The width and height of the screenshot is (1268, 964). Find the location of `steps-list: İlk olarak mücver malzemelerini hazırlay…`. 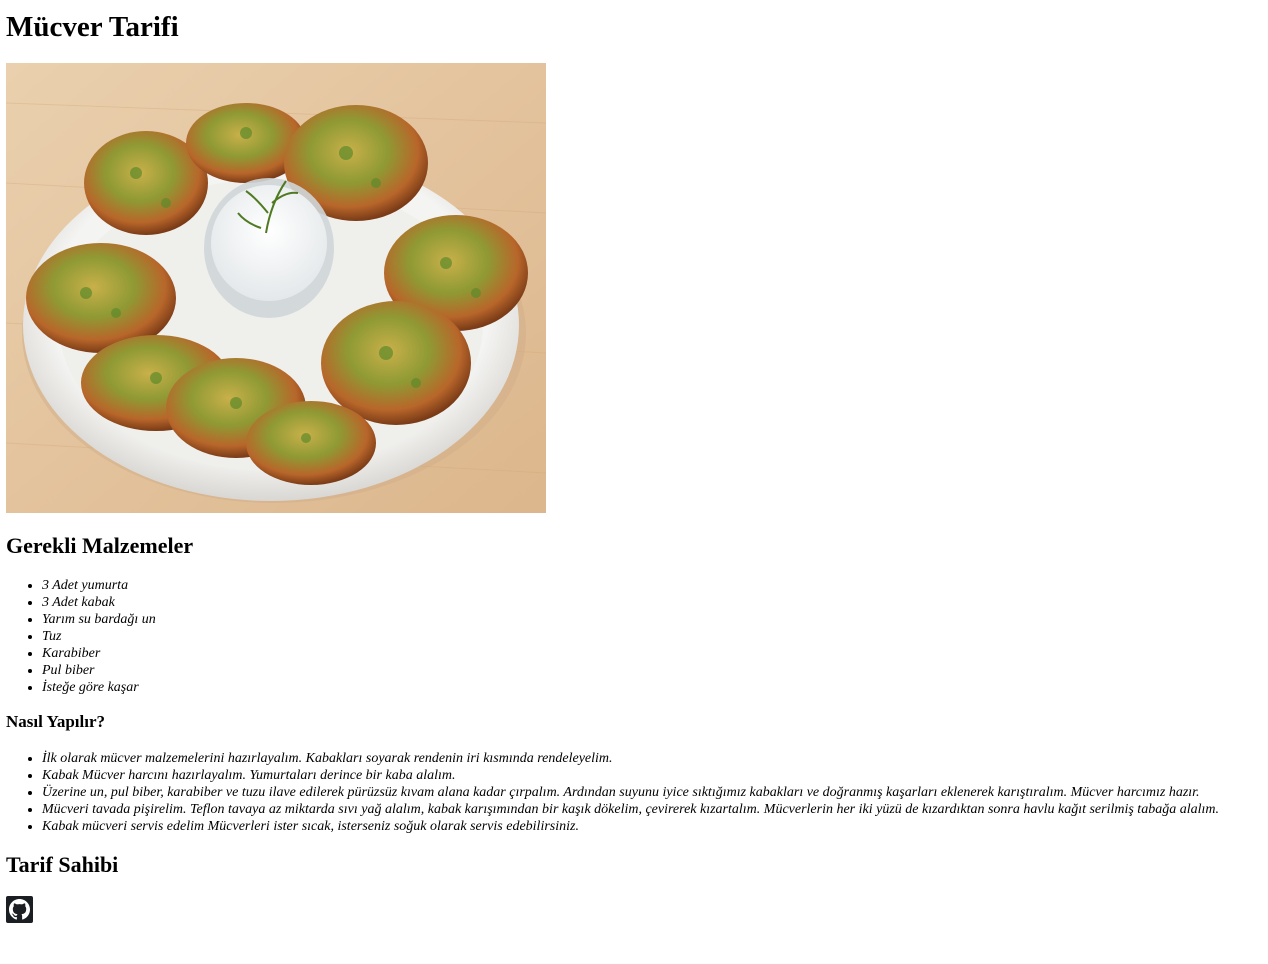

steps-list: İlk olarak mücver malzemelerini hazırlay… is located at coordinates (612, 792).